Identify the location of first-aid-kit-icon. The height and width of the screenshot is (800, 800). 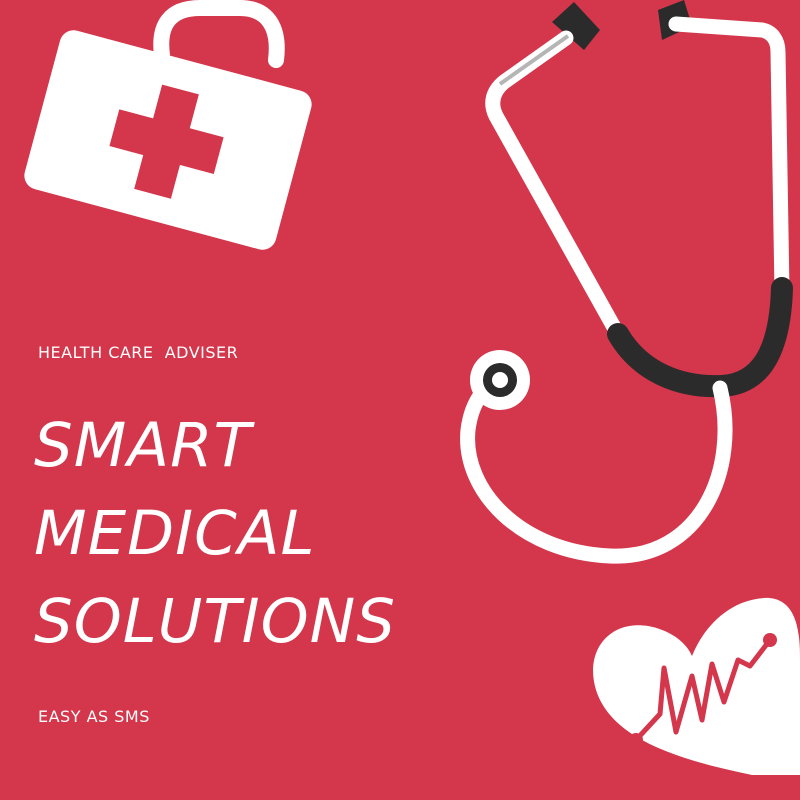
(168, 125).